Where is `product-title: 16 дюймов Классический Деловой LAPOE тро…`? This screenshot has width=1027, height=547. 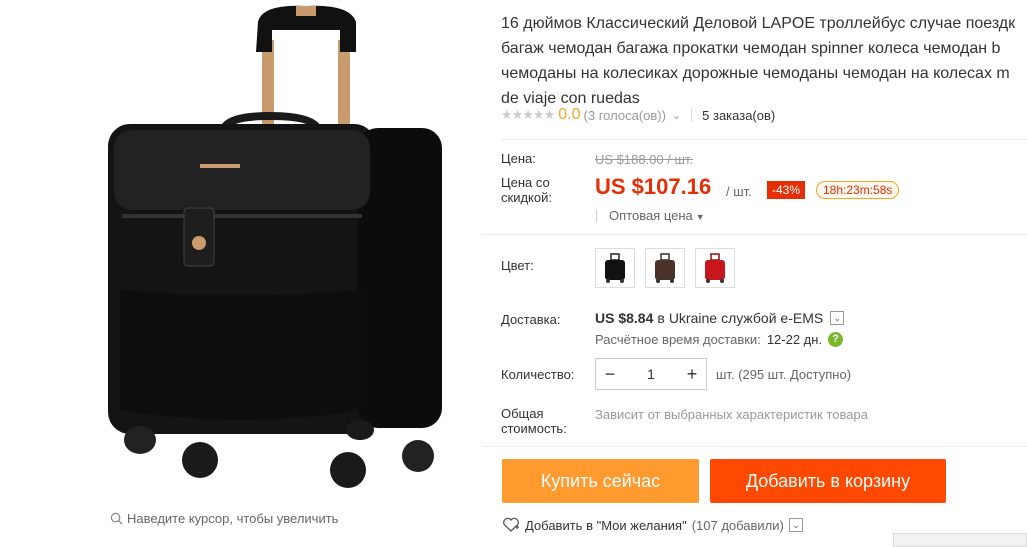 product-title: 16 дюймов Классический Деловой LAPOE тро… is located at coordinates (764, 61).